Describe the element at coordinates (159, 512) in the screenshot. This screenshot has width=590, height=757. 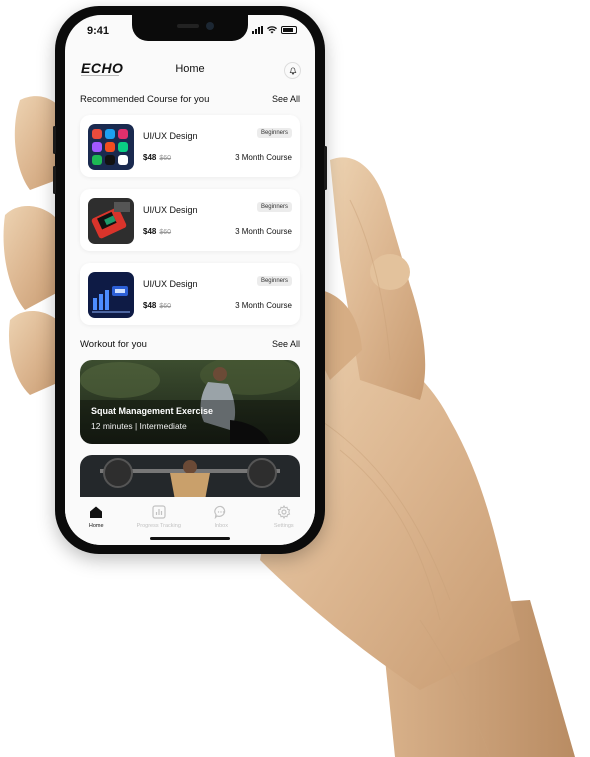
I see `chart-icon` at that location.